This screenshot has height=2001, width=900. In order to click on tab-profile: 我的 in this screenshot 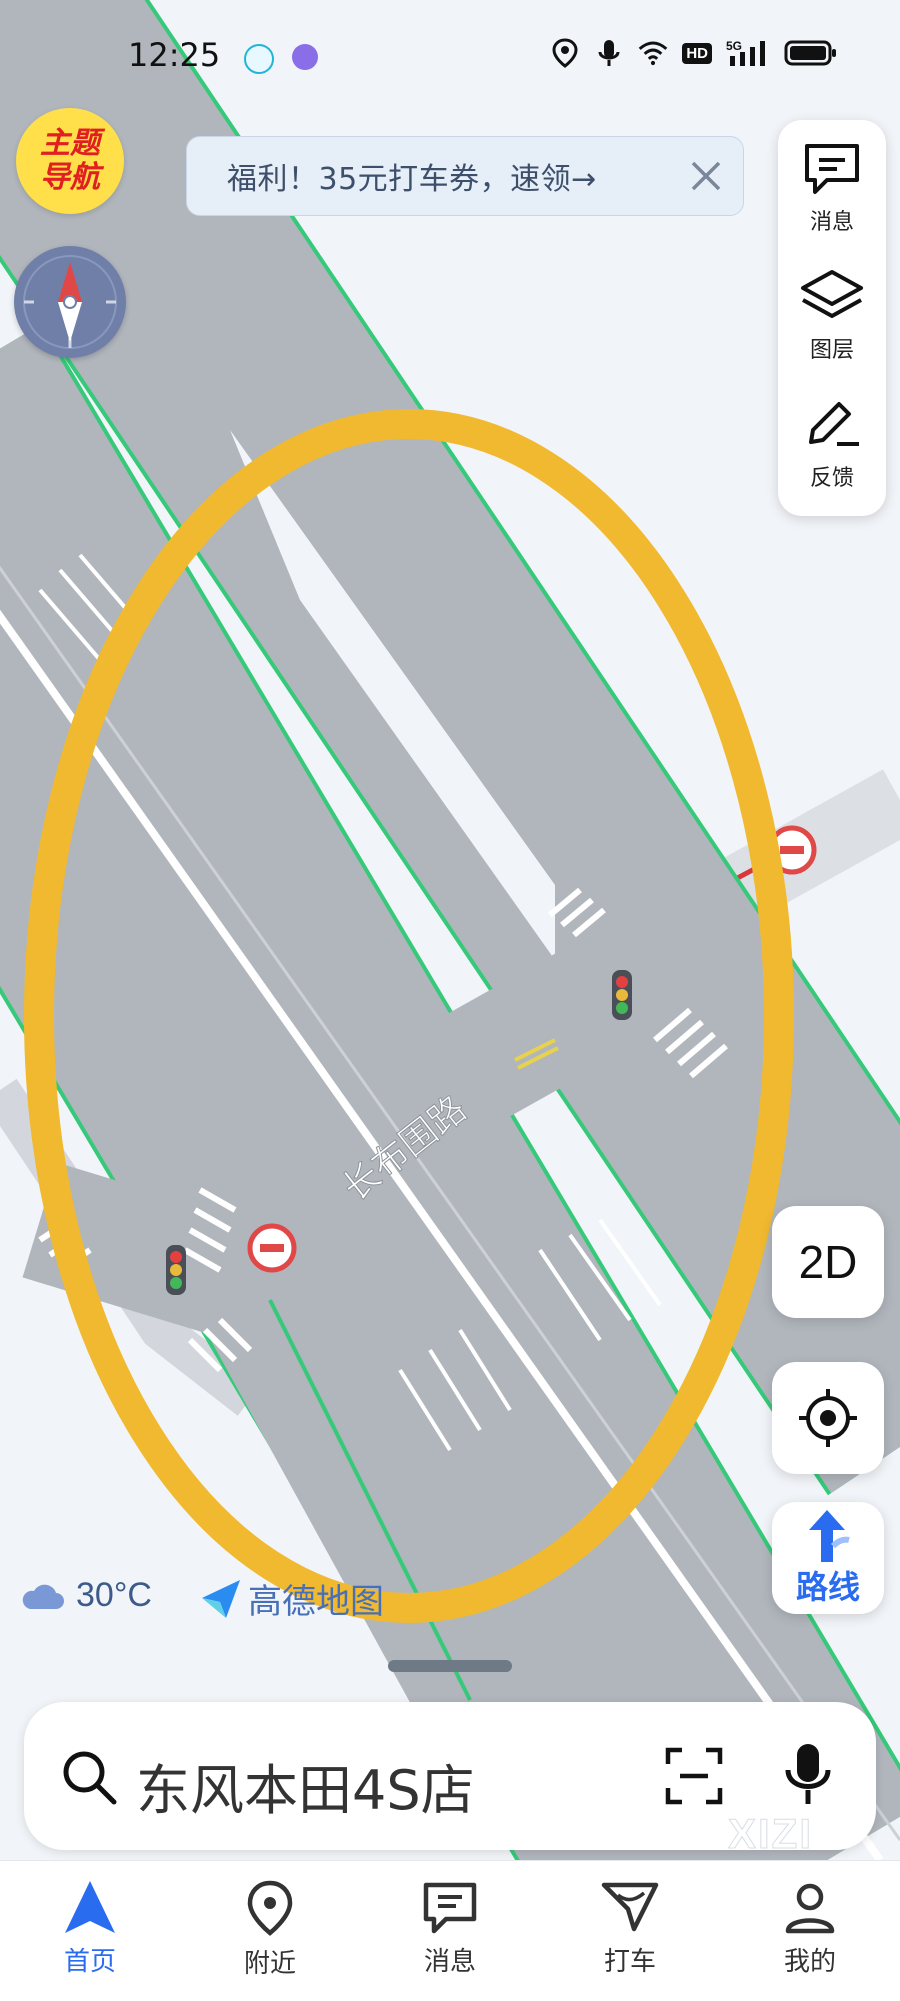, I will do `click(810, 1939)`.